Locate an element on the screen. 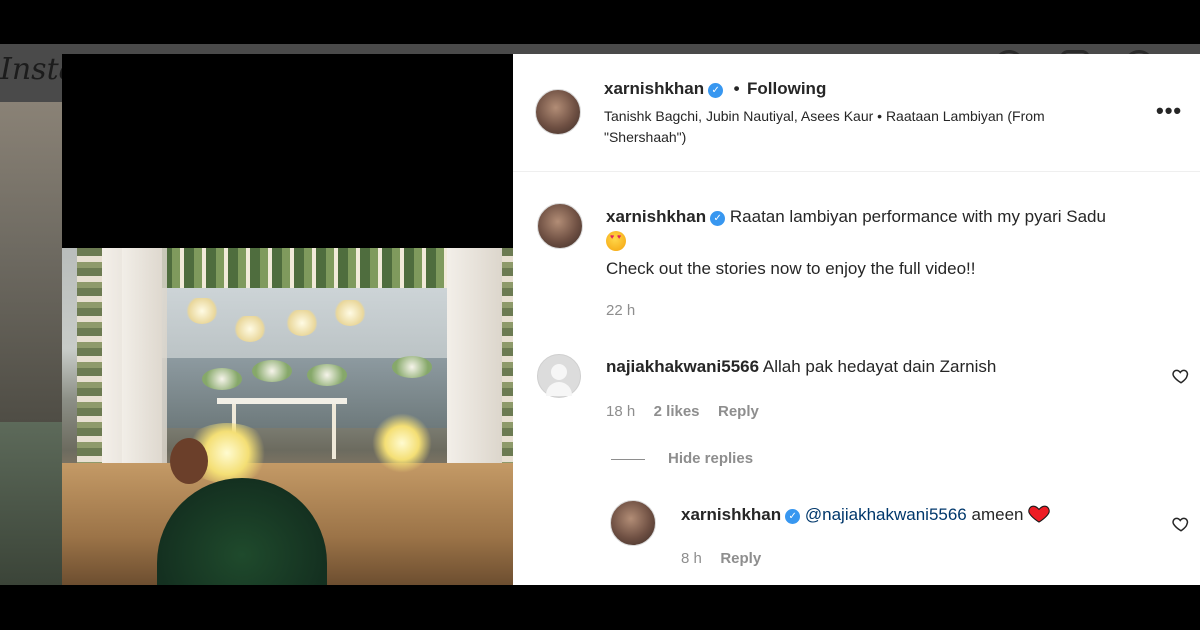 Image resolution: width=1200 pixels, height=630 pixels. video-floor-light is located at coordinates (402, 443).